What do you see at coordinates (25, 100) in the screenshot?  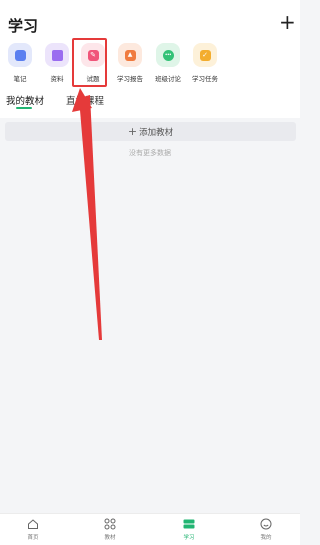 I see `tab-my-textbooks: 我的教材` at bounding box center [25, 100].